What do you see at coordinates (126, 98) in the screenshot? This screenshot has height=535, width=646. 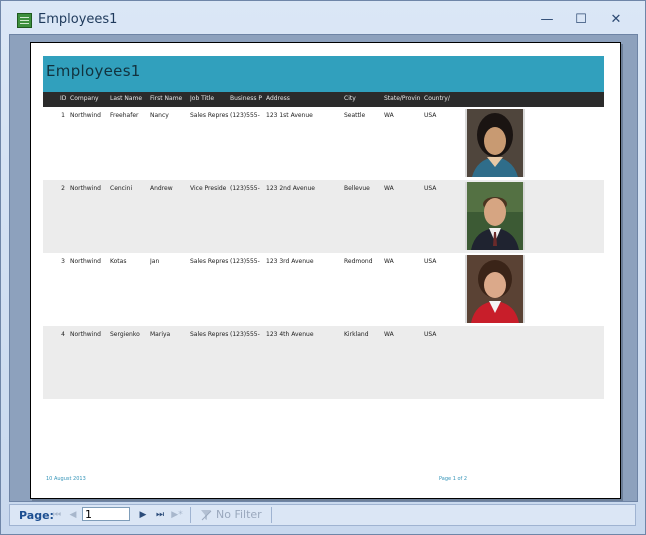 I see `column-header: Last Name` at bounding box center [126, 98].